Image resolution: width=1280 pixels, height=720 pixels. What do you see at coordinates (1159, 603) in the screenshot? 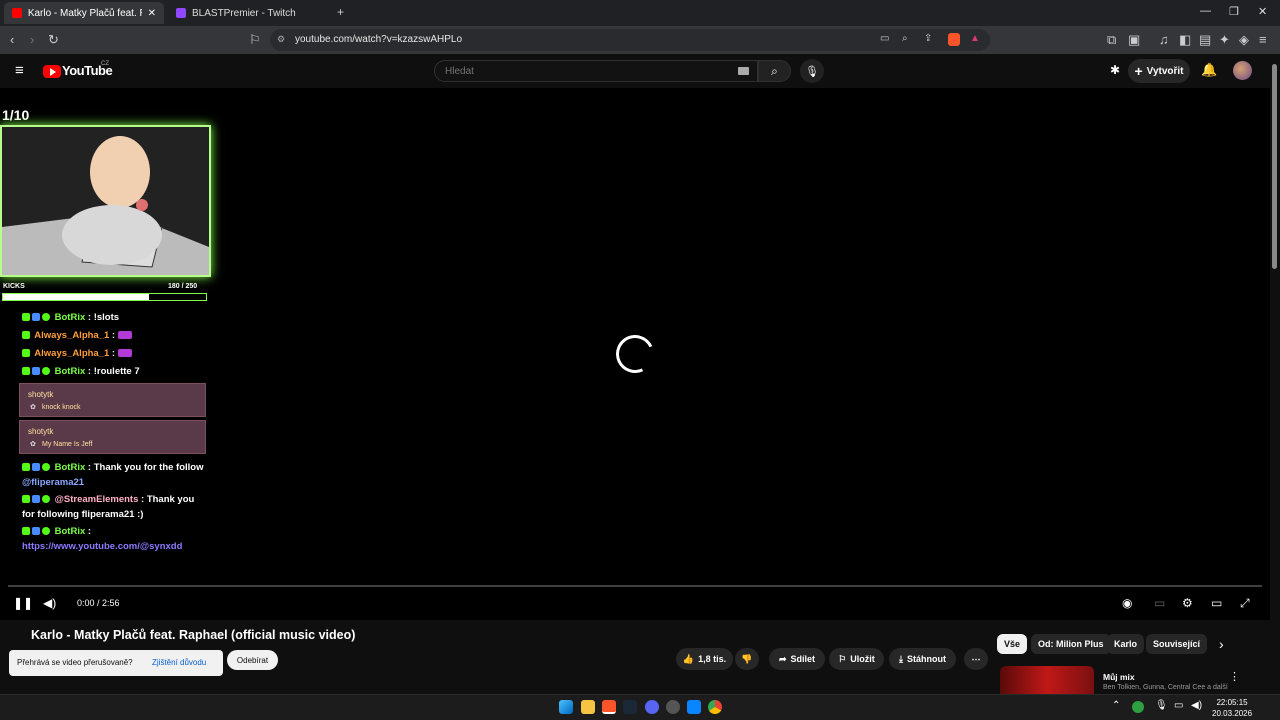
I see `subtitles-icon: ▭` at bounding box center [1159, 603].